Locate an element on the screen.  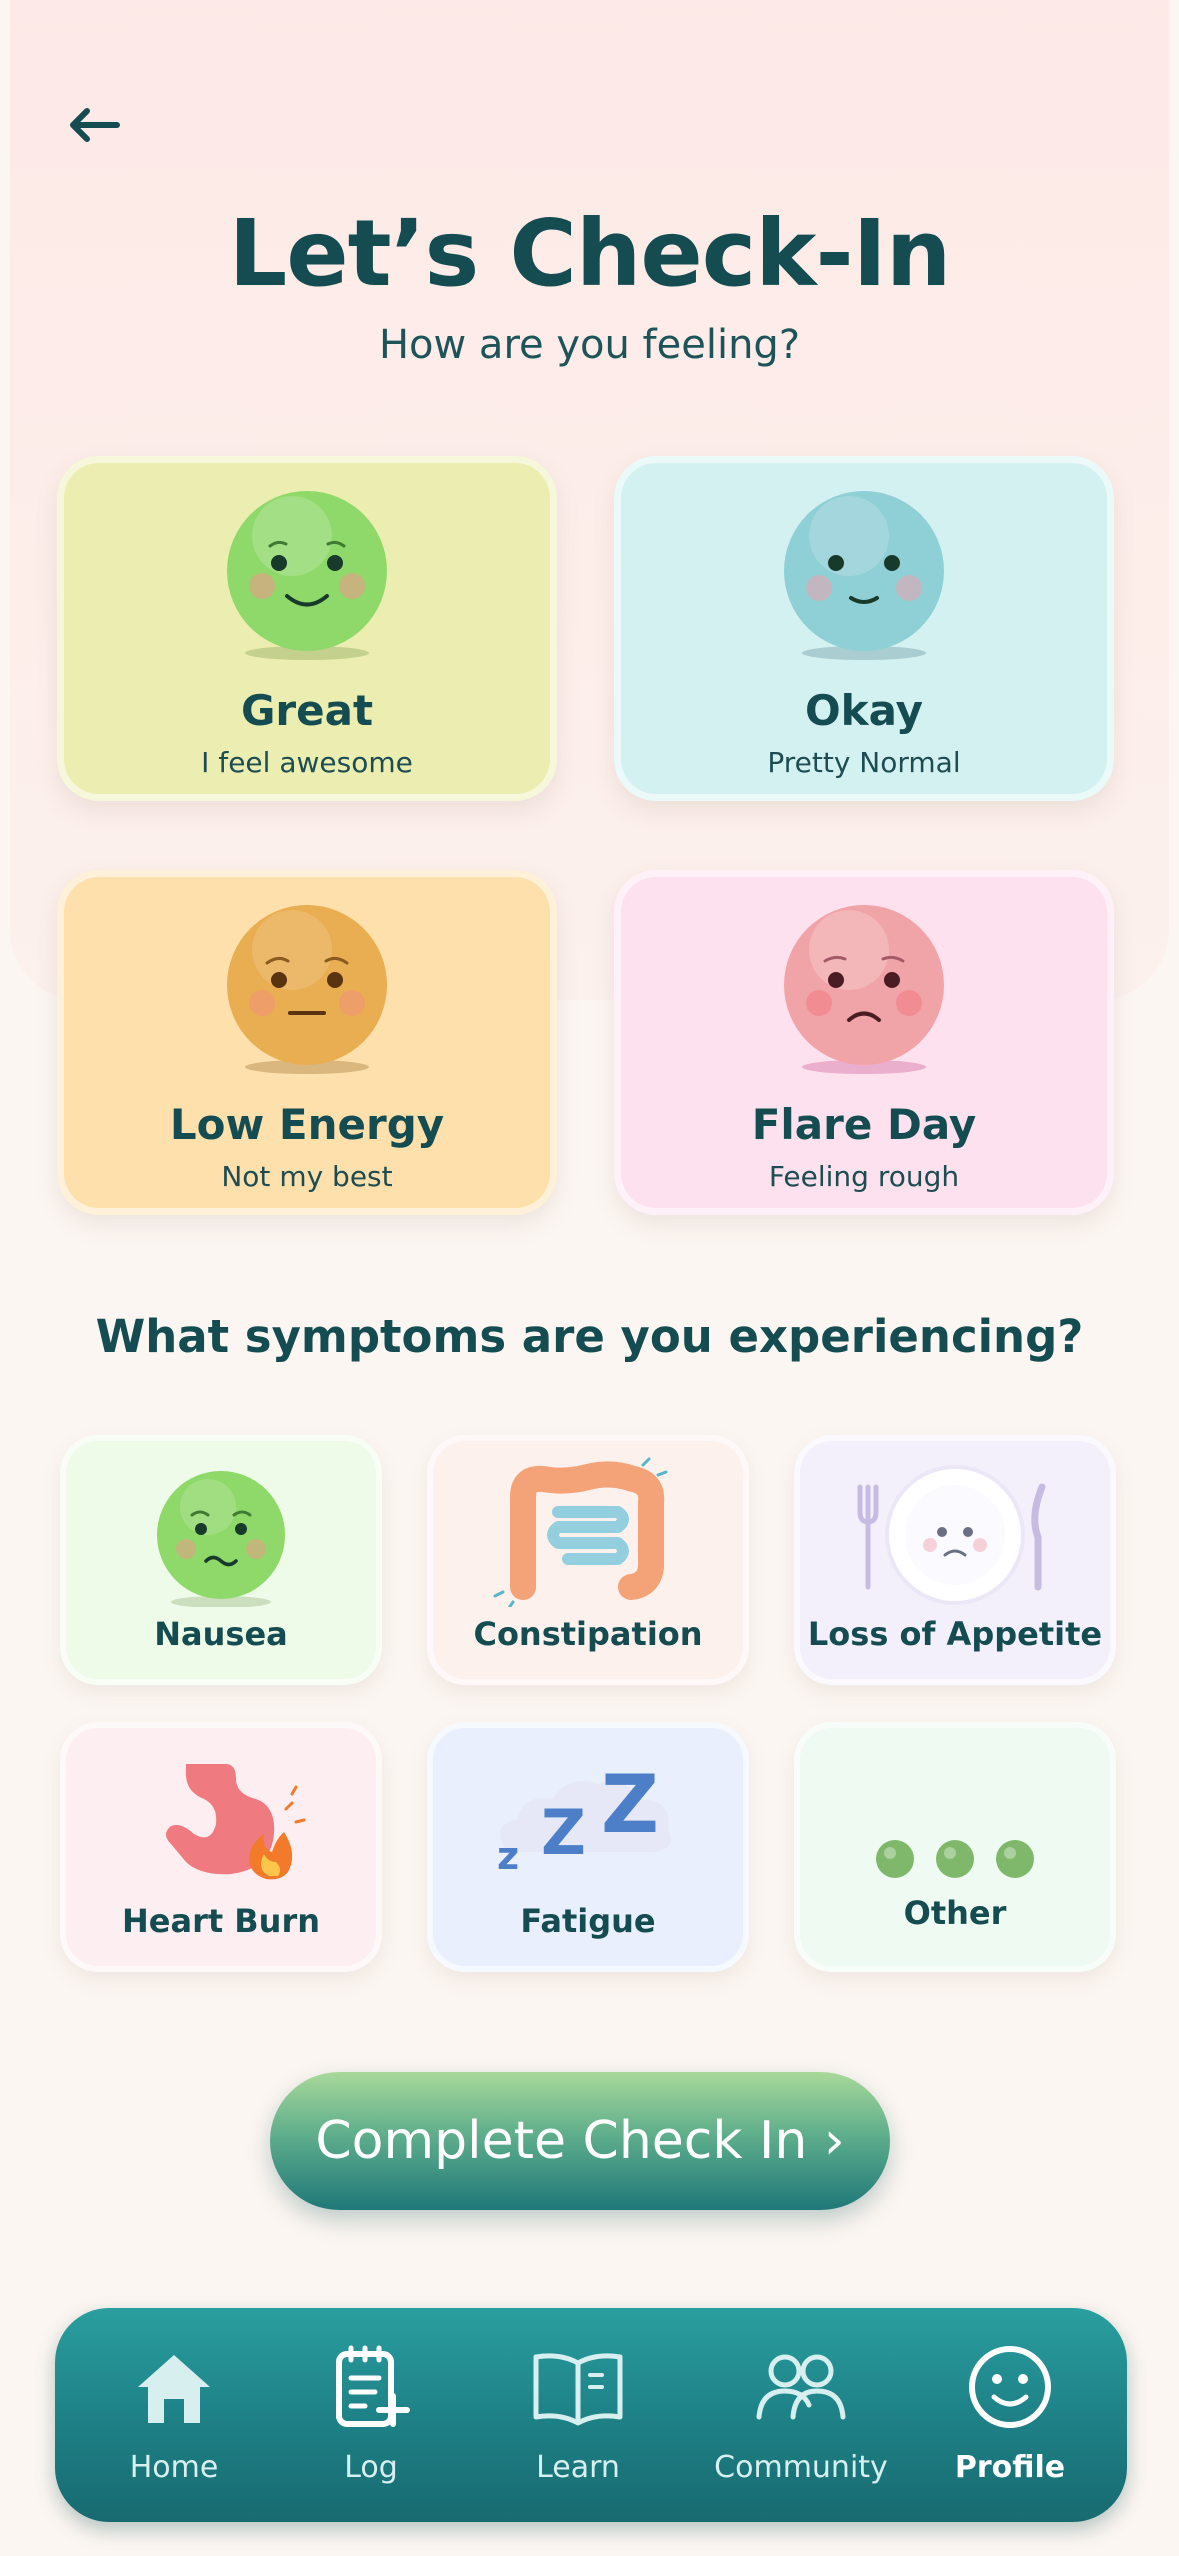
sleep-zzz-icon: z Z Z is located at coordinates (584, 1818).